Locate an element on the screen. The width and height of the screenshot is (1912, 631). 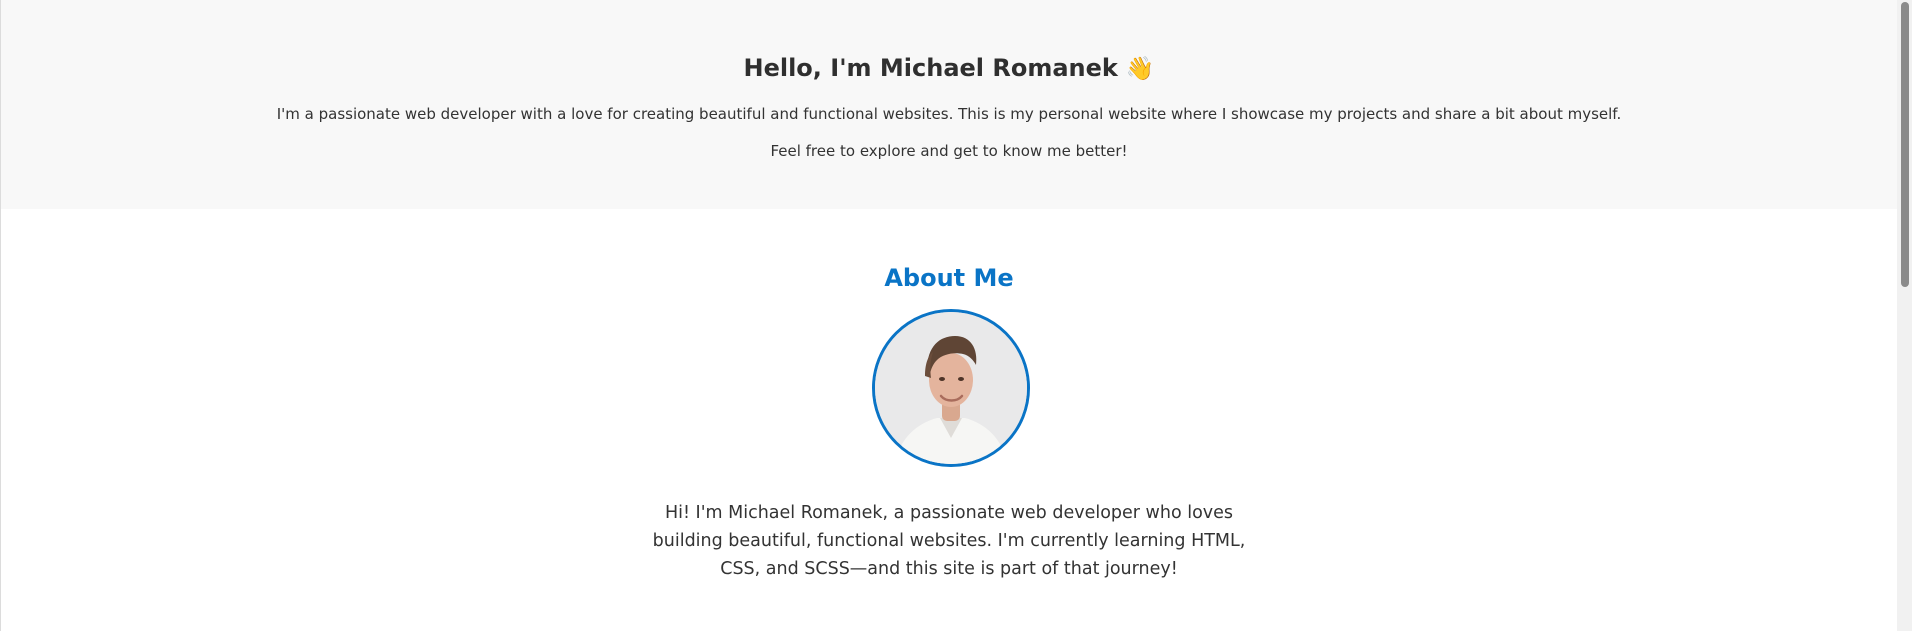
hero-title-text: Hello, I'm Michael Romanek is located at coordinates (930, 68).